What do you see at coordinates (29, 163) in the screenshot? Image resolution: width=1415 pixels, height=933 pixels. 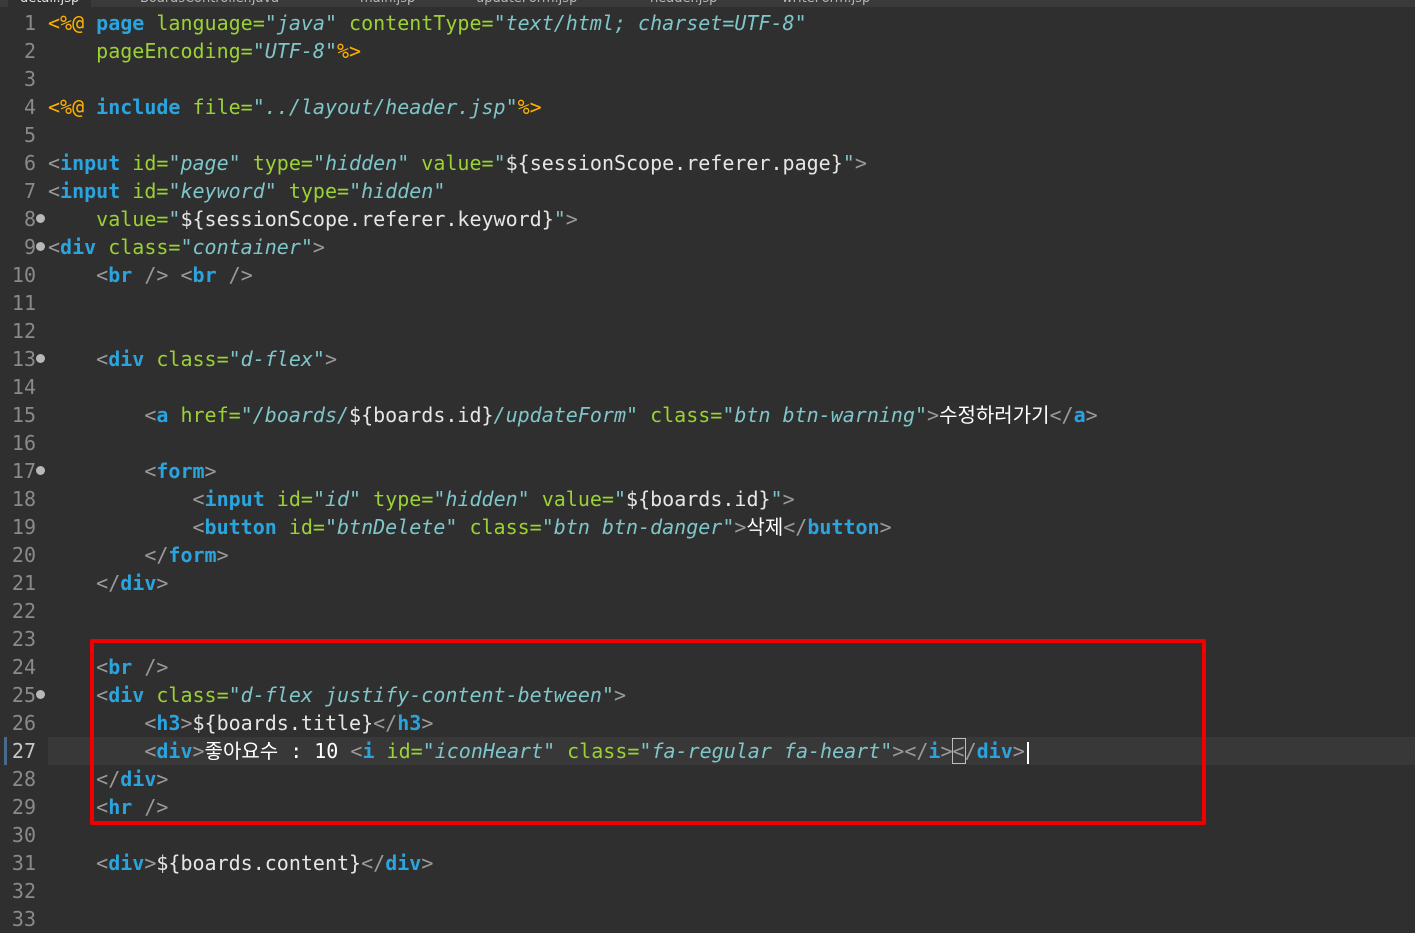 I see `line-number: 6` at bounding box center [29, 163].